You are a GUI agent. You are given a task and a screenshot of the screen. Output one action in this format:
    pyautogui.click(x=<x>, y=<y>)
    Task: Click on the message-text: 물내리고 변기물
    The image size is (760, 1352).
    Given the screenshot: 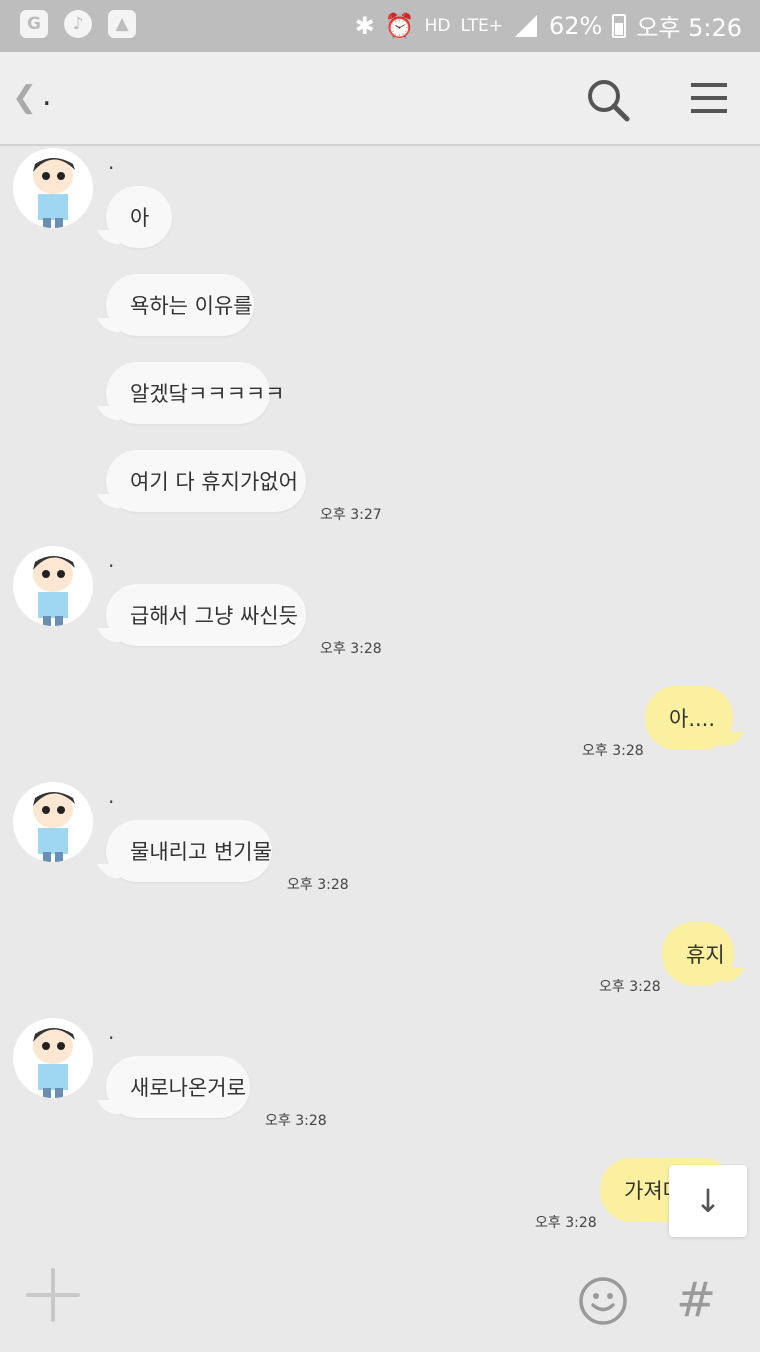 What is the action you would take?
    pyautogui.click(x=201, y=852)
    